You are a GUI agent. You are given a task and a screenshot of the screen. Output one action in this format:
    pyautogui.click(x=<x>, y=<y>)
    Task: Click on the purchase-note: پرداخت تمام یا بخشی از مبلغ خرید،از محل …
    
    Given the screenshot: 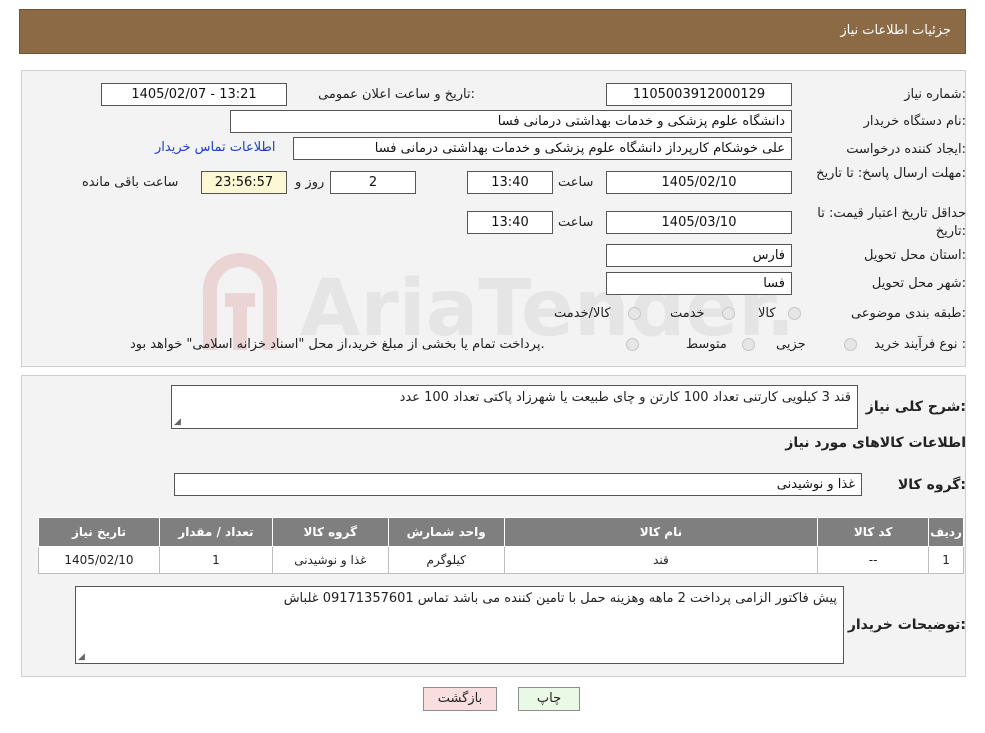 What is the action you would take?
    pyautogui.click(x=337, y=344)
    